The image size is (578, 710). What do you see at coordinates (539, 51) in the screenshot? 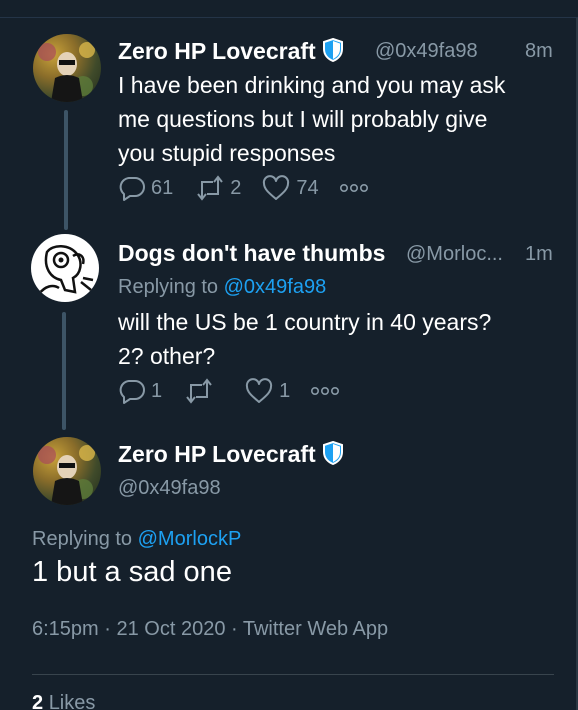
I see `timestamp: 8m` at bounding box center [539, 51].